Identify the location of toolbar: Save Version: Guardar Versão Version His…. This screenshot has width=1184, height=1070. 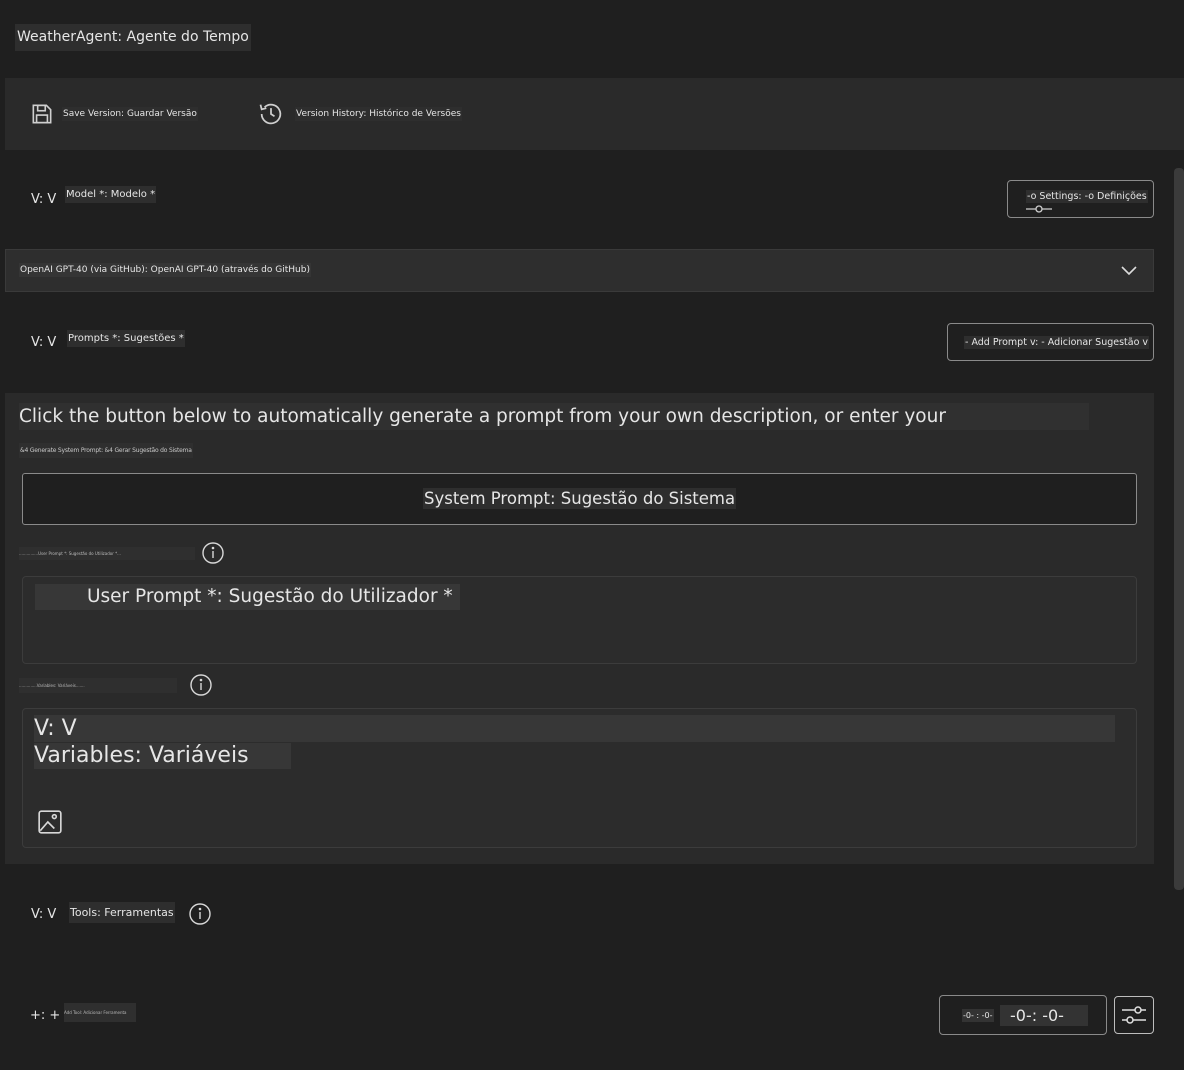
(594, 114).